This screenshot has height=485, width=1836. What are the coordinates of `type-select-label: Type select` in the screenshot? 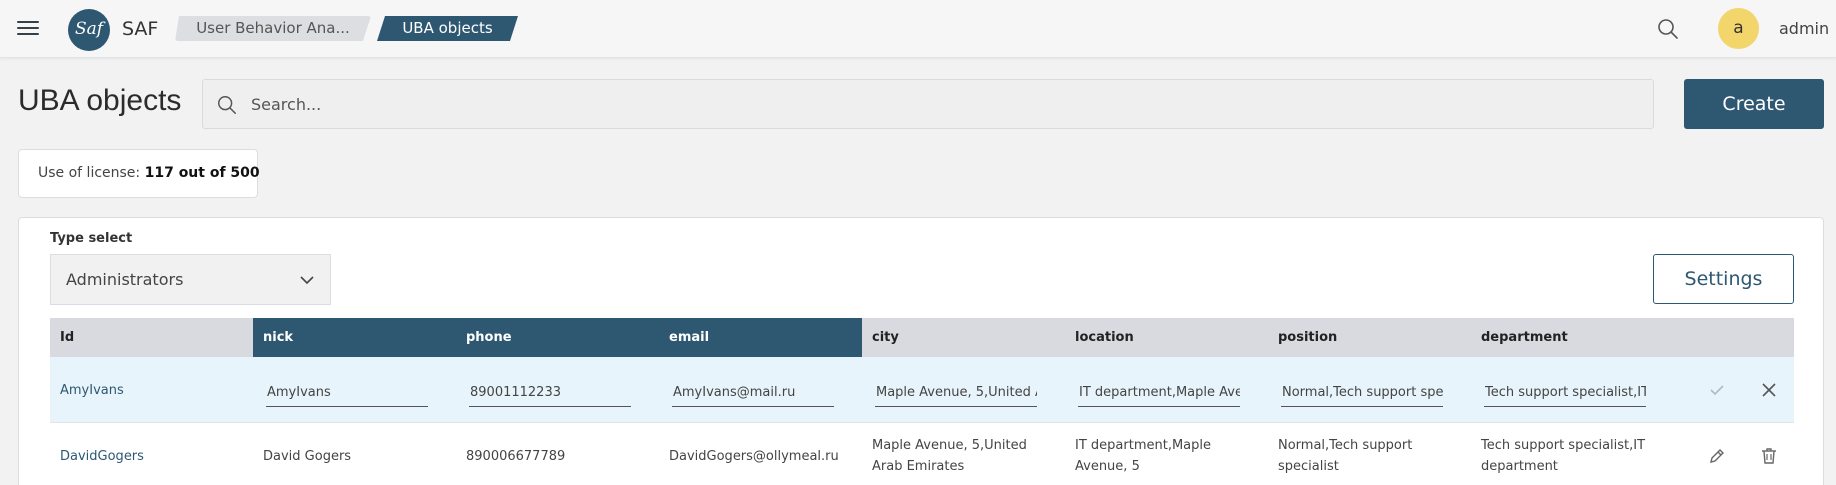 It's located at (91, 238).